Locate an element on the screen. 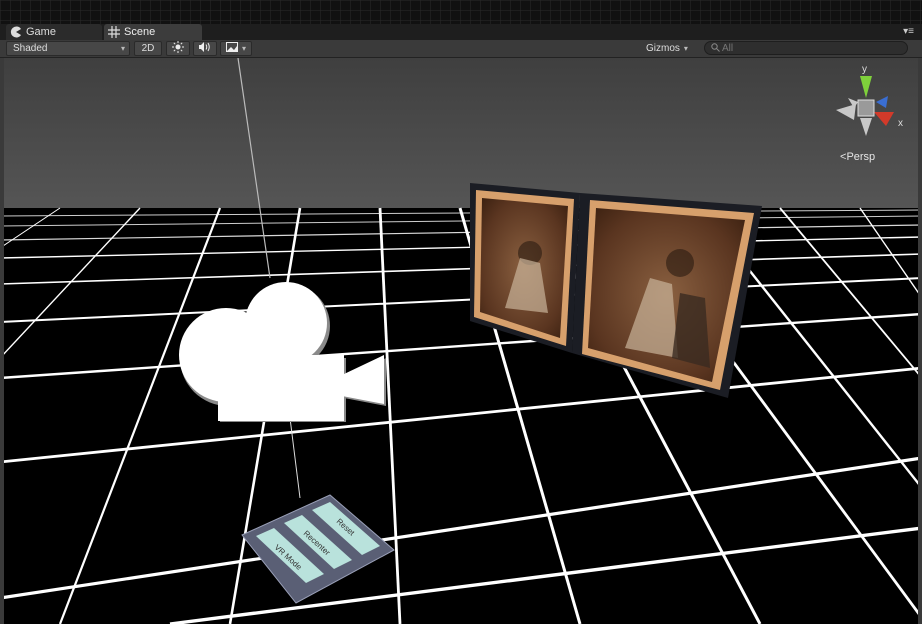  grid-icon is located at coordinates (114, 32).